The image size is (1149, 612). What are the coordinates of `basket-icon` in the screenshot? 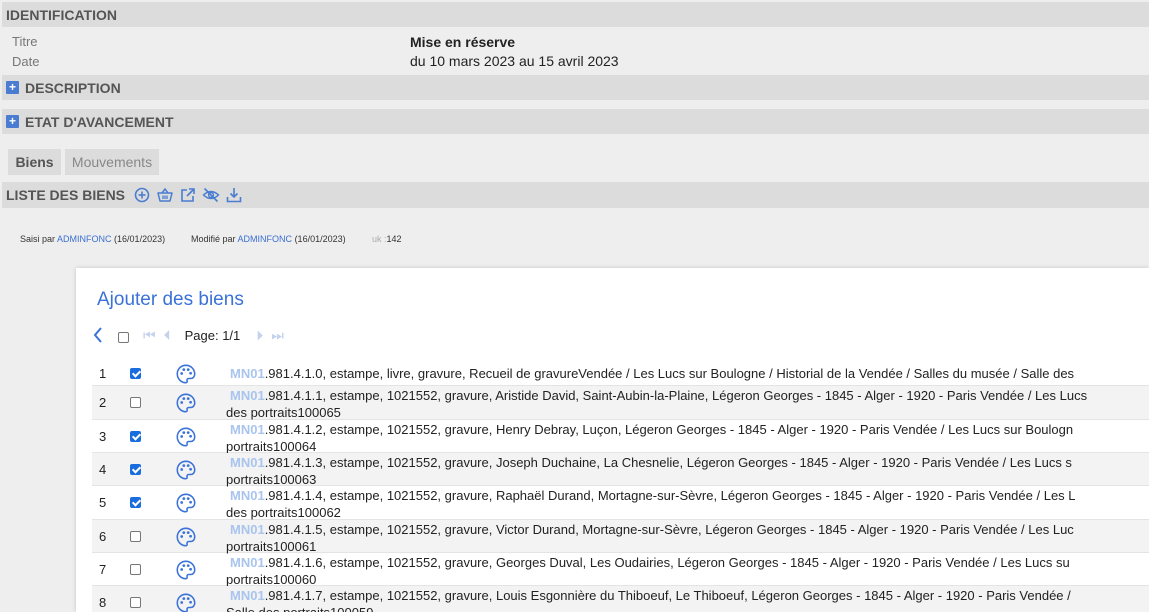 It's located at (165, 195).